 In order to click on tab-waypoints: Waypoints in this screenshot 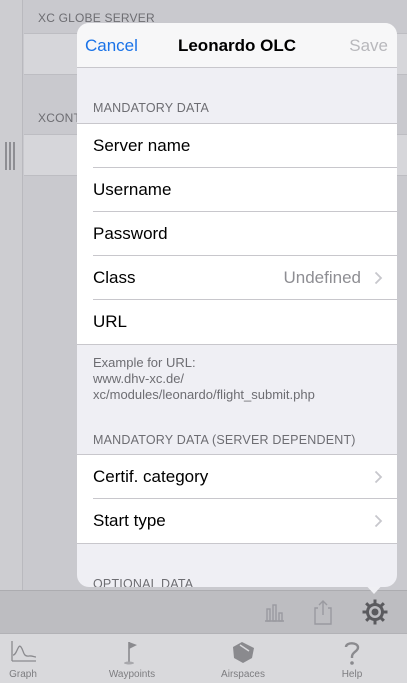, I will do `click(132, 658)`.